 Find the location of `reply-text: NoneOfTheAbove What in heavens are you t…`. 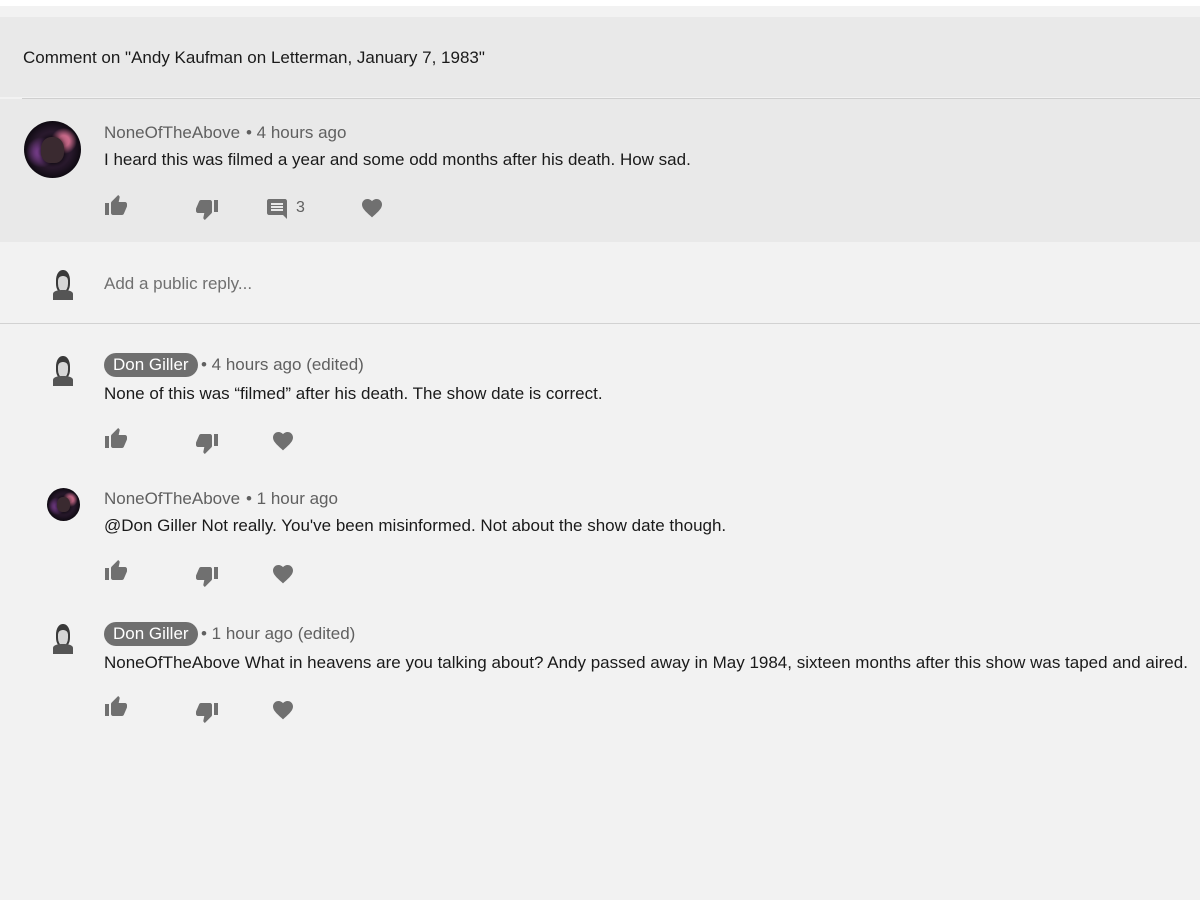

reply-text: NoneOfTheAbove What in heavens are you t… is located at coordinates (646, 662).